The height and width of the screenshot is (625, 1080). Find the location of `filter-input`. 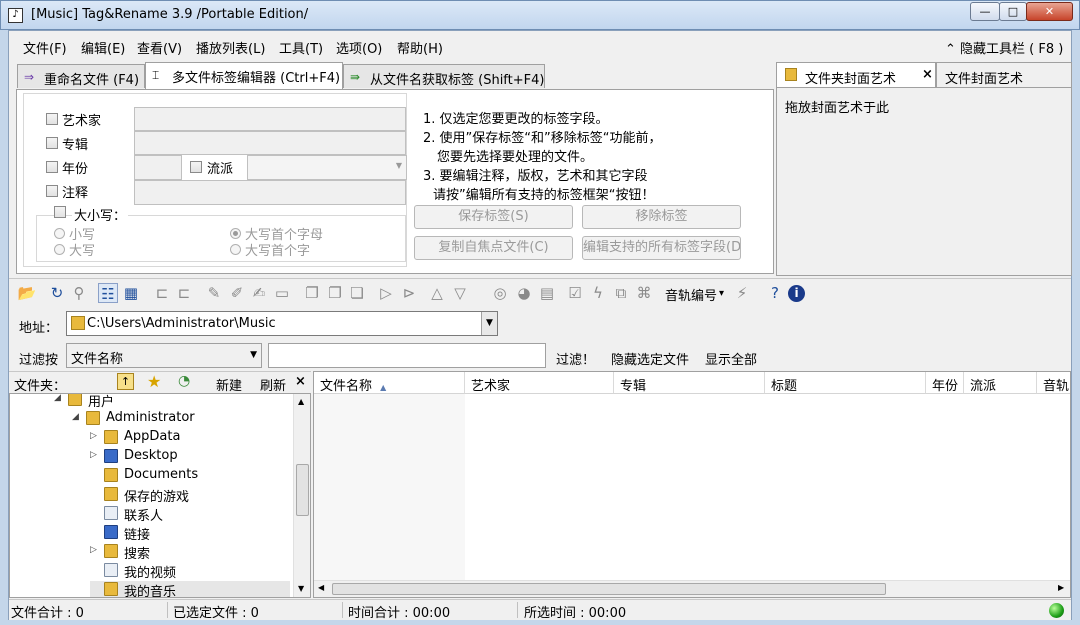

filter-input is located at coordinates (407, 355).